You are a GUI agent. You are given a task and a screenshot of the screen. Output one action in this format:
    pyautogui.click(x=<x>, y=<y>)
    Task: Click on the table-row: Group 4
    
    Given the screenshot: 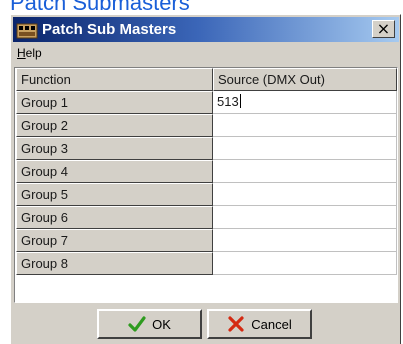 What is the action you would take?
    pyautogui.click(x=206, y=171)
    